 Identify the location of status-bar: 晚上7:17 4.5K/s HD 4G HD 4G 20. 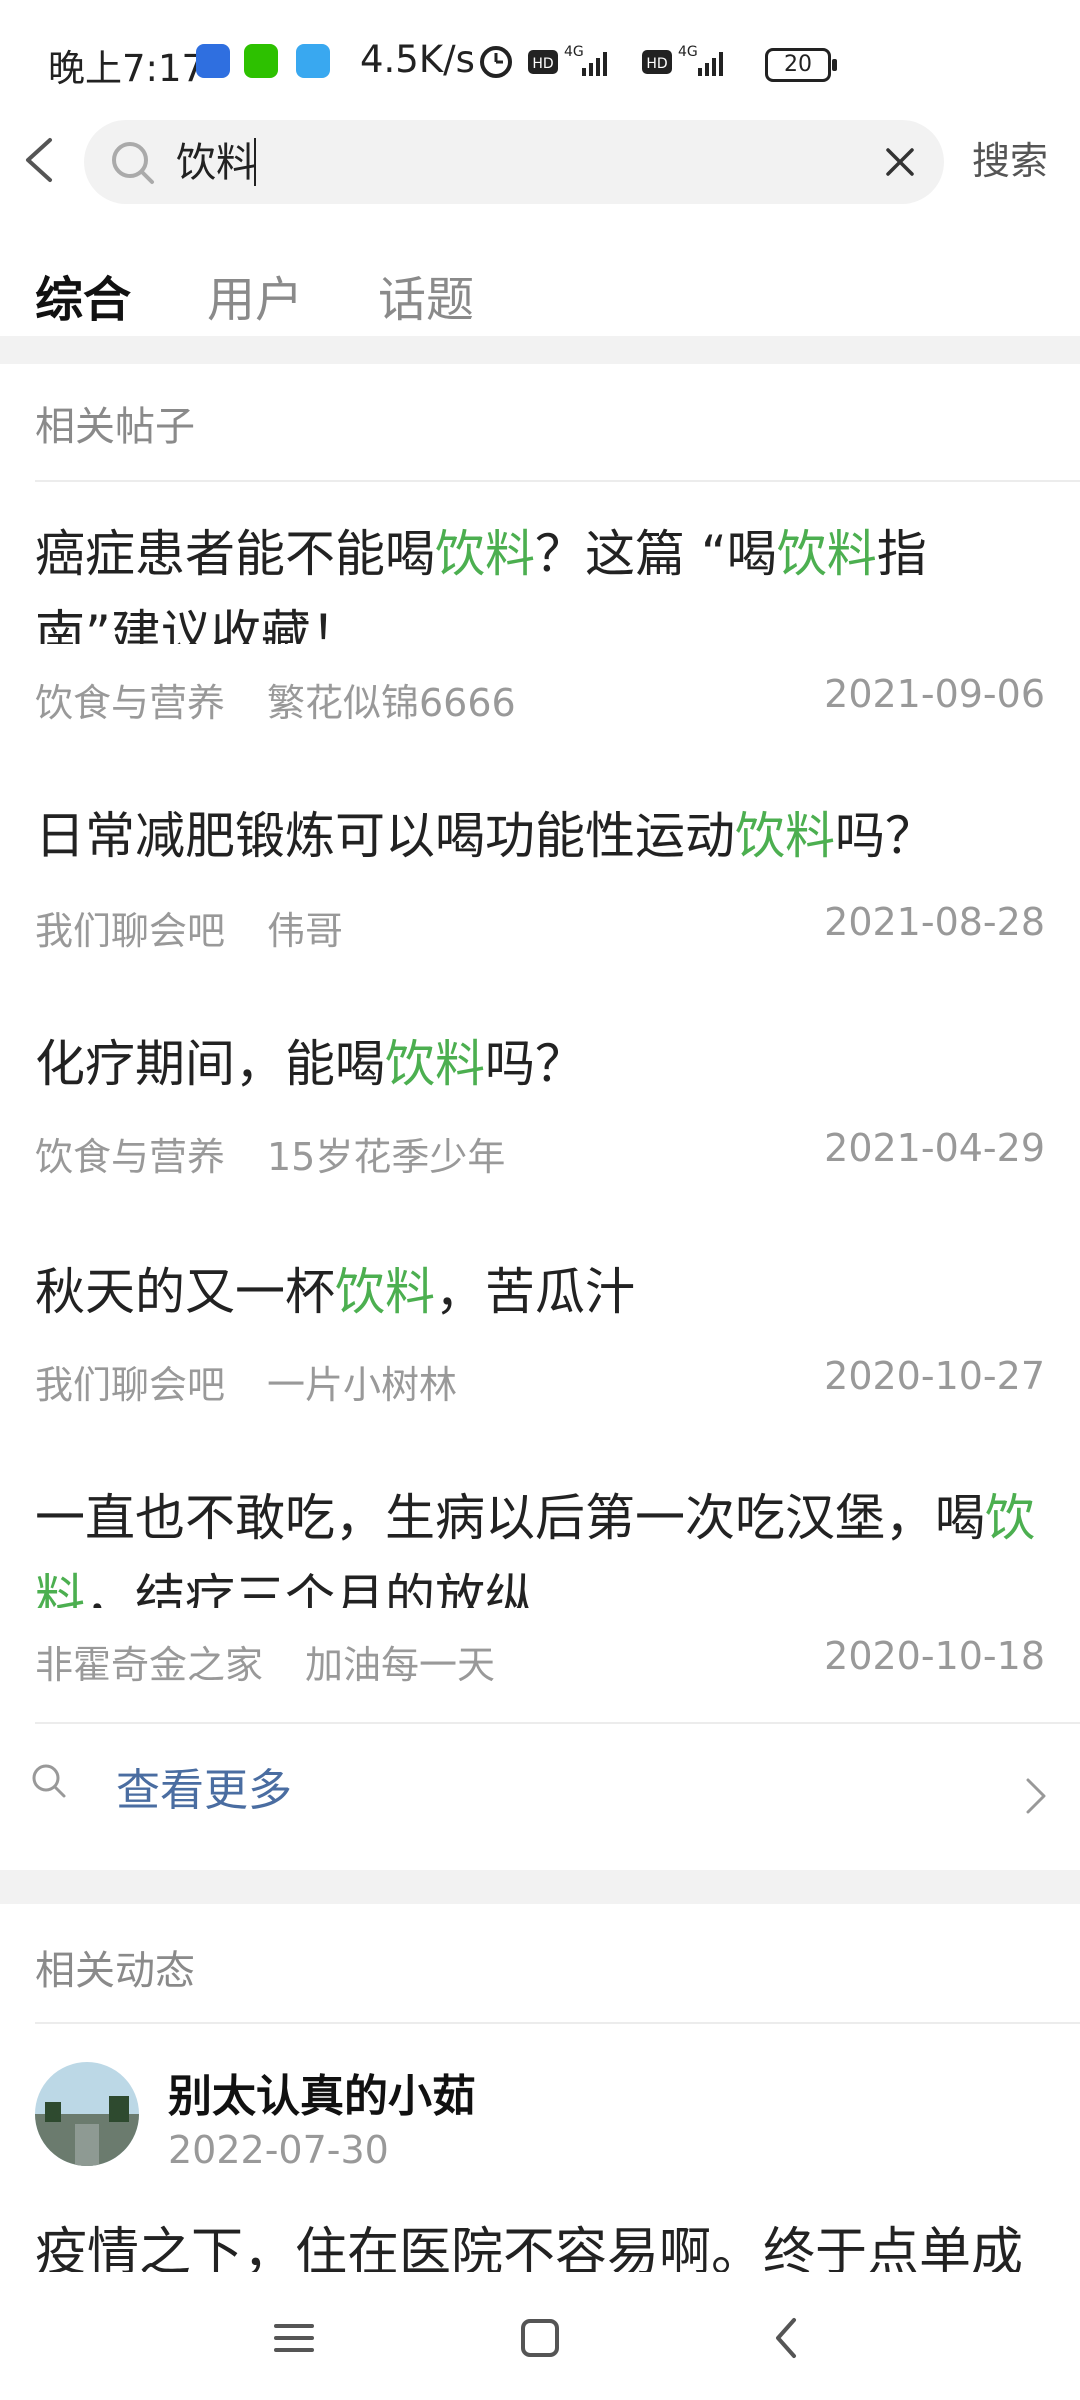
(540, 60).